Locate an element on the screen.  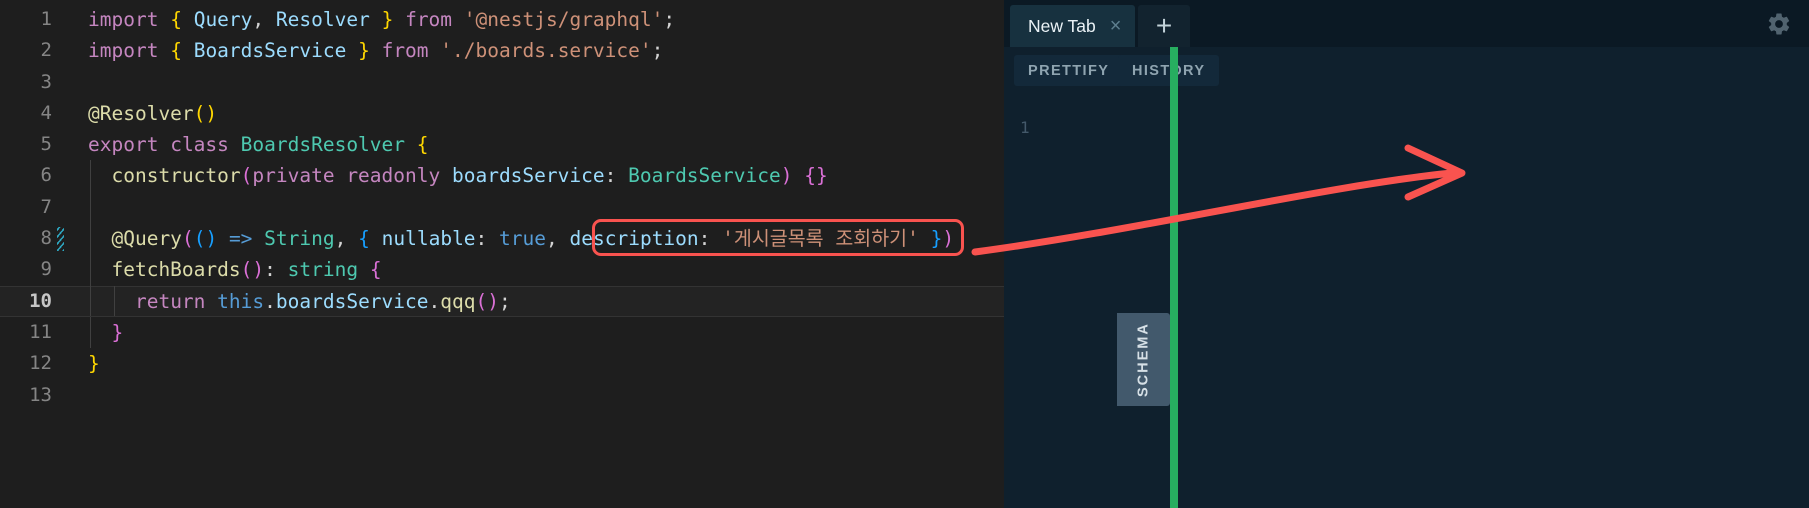
code-token: String is located at coordinates (299, 239).